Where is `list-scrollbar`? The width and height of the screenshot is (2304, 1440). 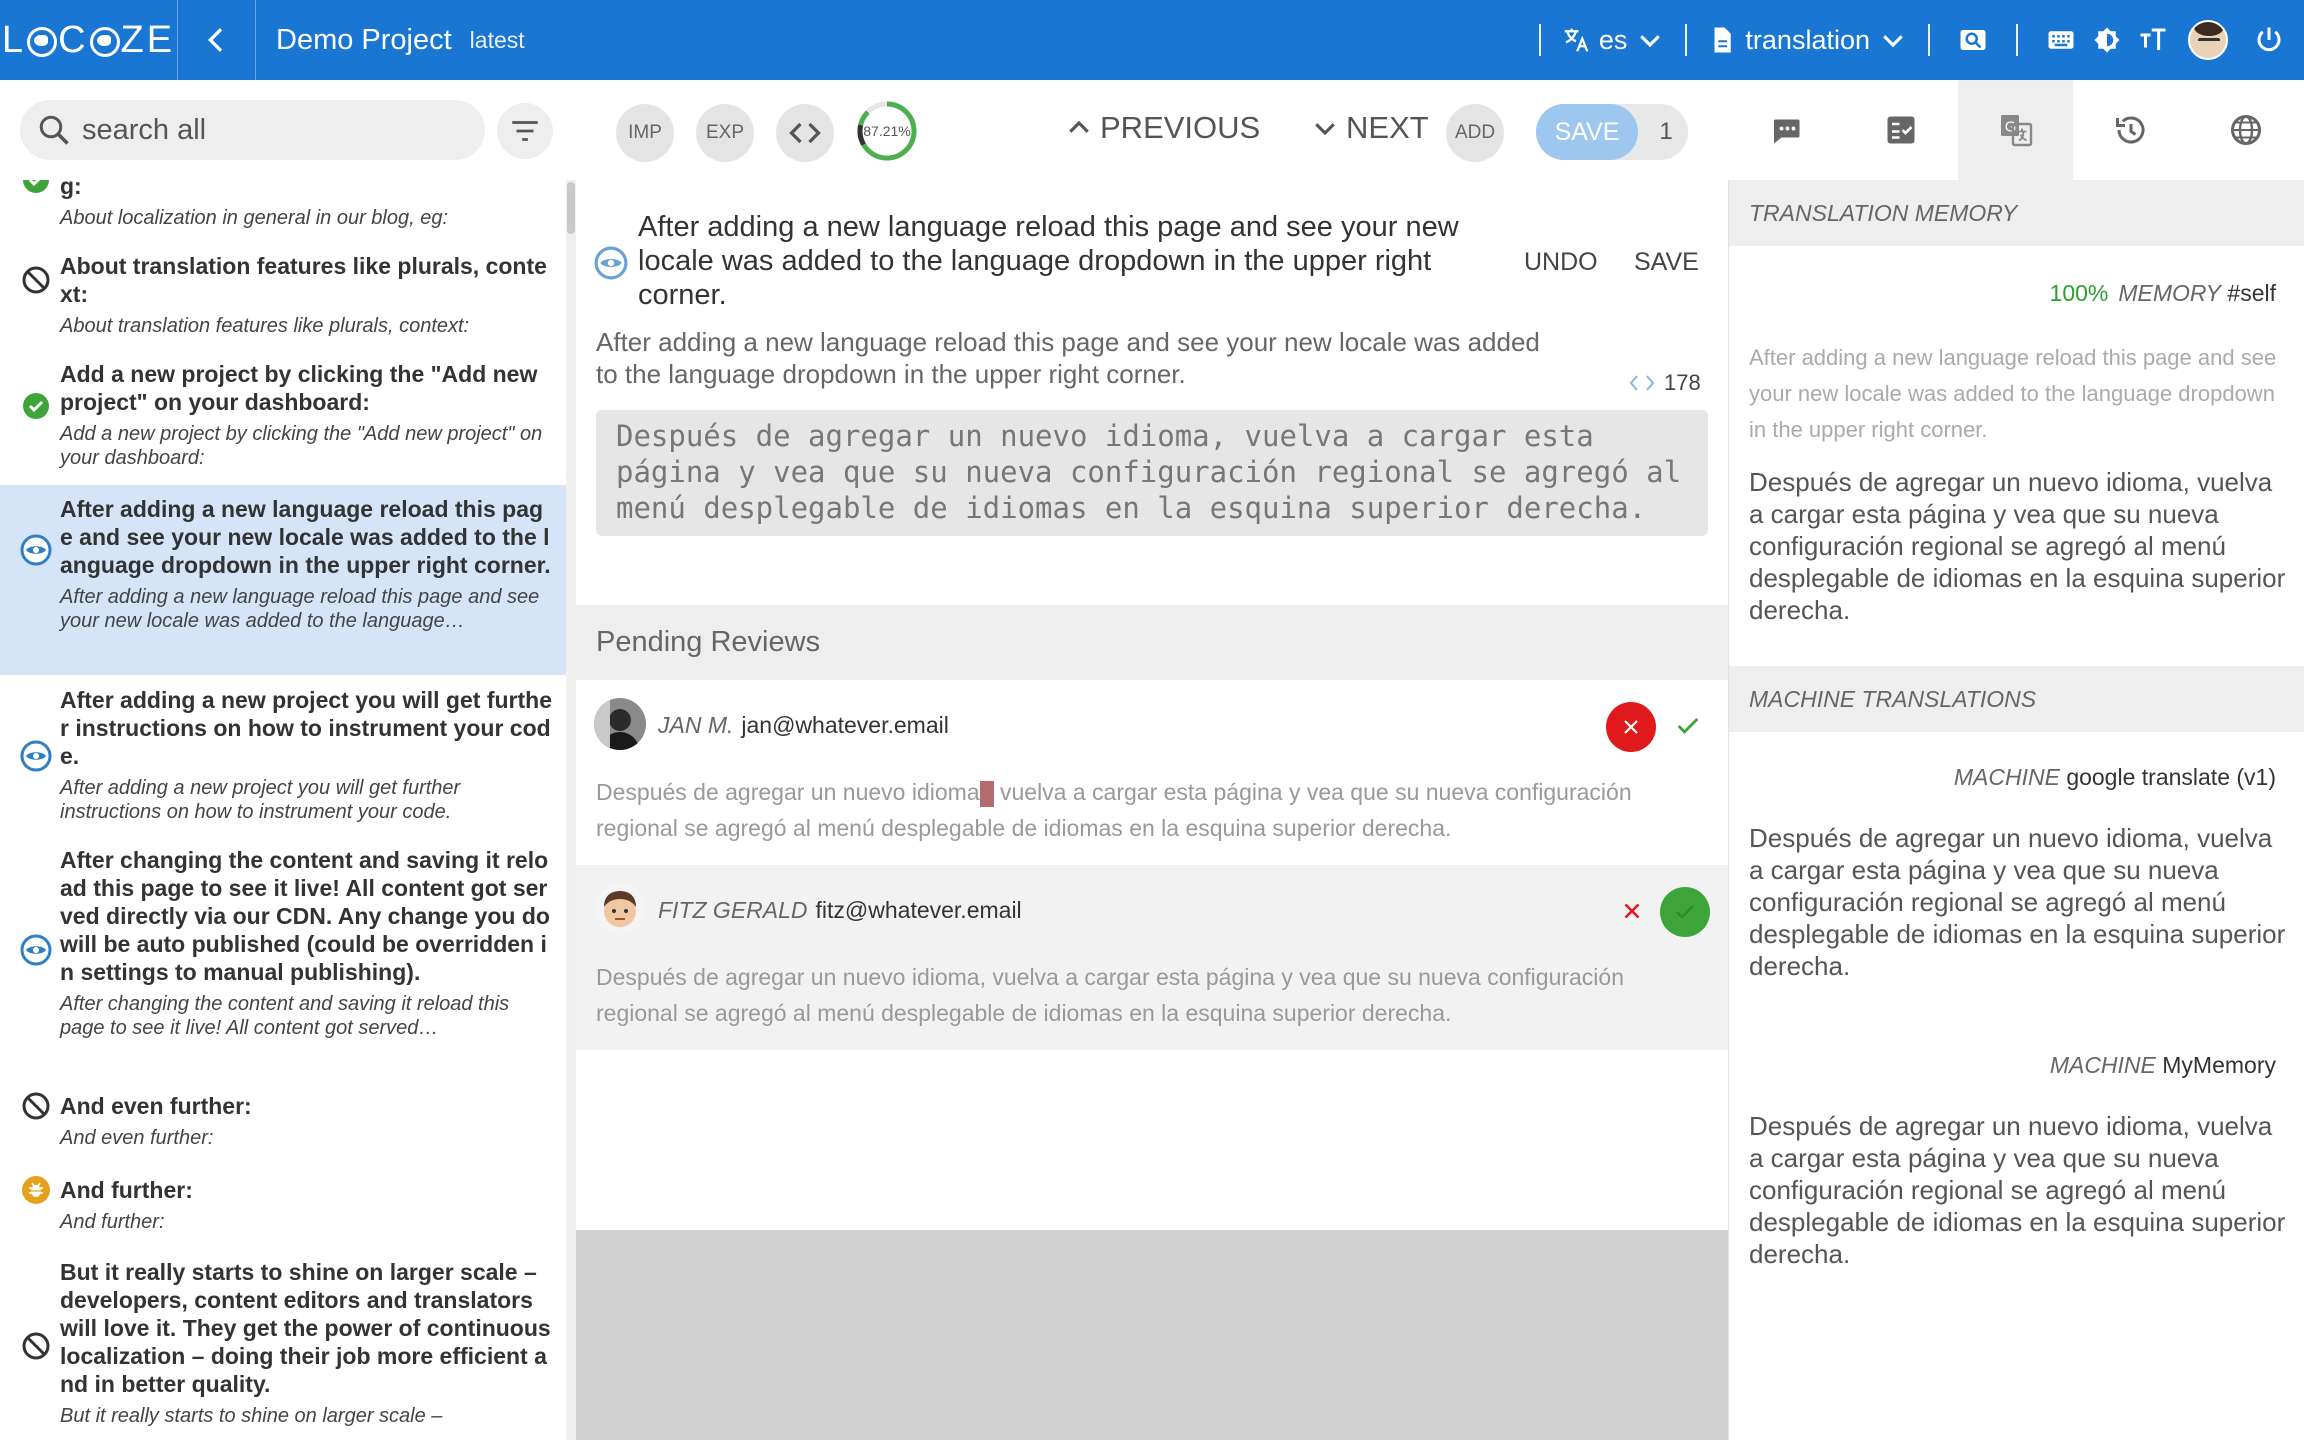
list-scrollbar is located at coordinates (571, 810).